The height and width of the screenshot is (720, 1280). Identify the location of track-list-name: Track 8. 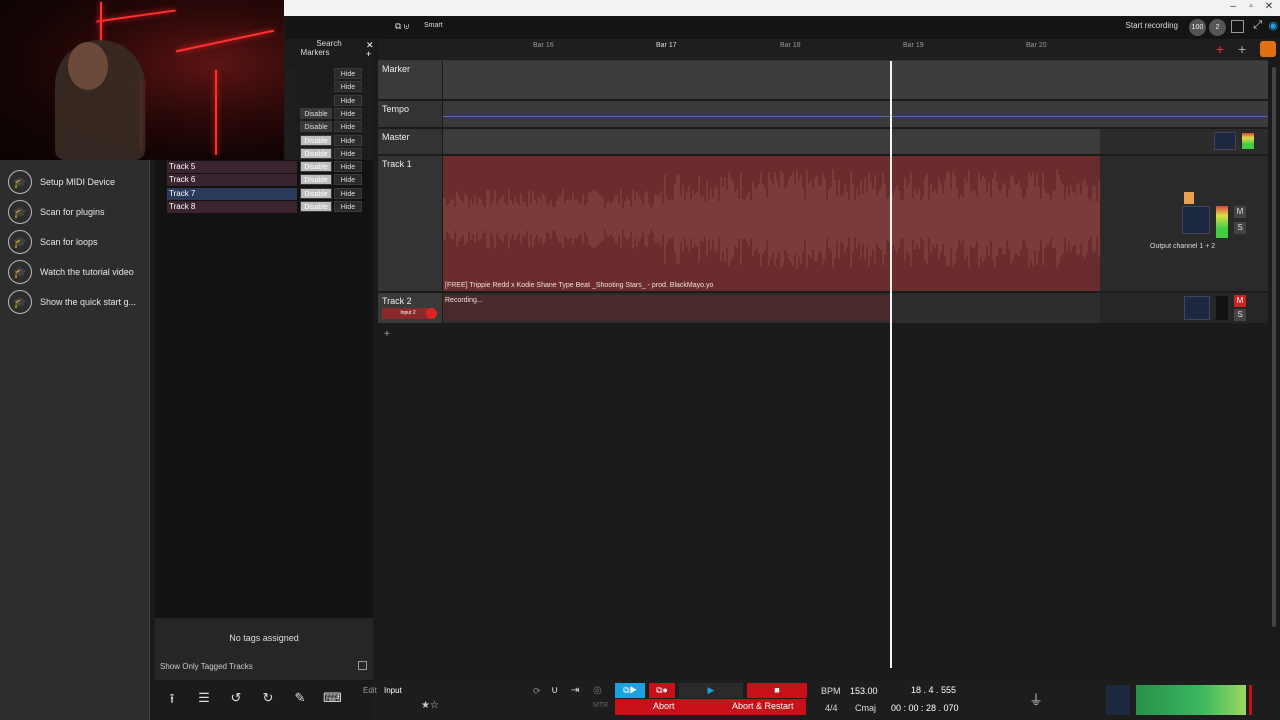
(232, 207).